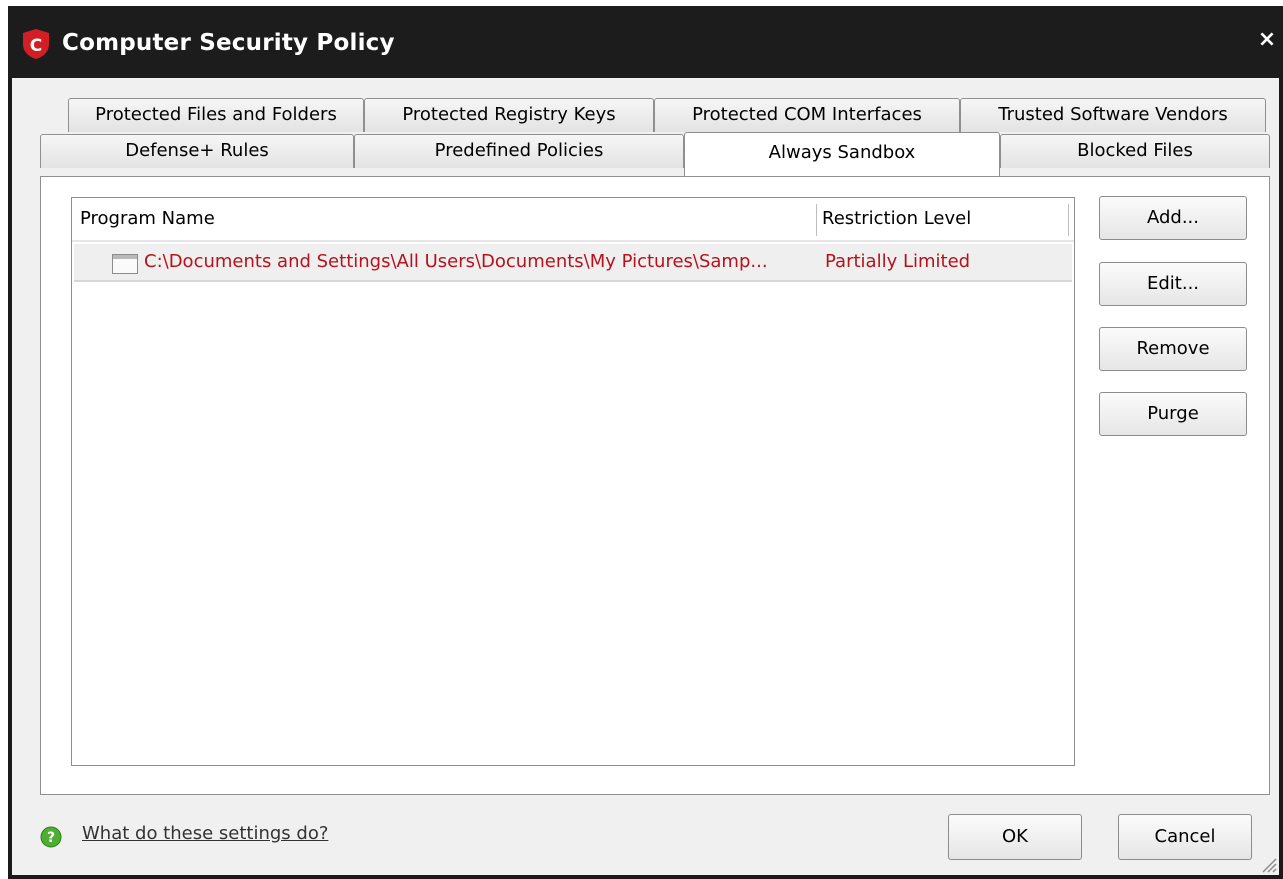 This screenshot has width=1283, height=879. Describe the element at coordinates (898, 261) in the screenshot. I see `restriction-level-value: Partially Limited` at that location.